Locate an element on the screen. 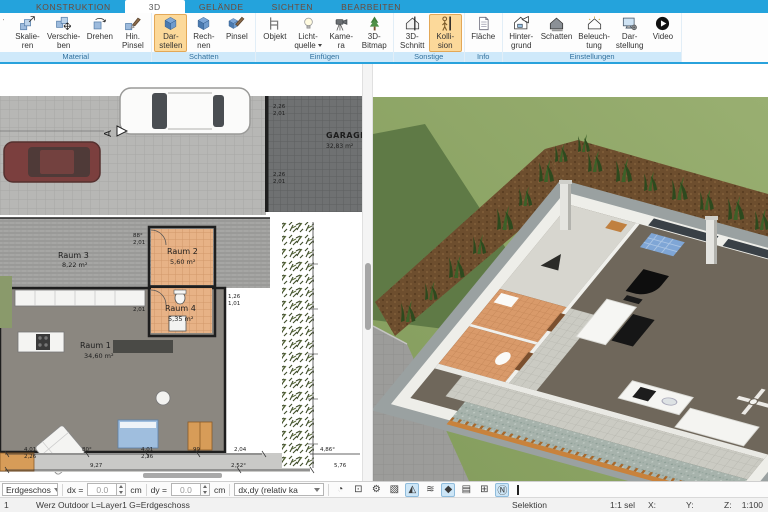 The width and height of the screenshot is (768, 512). group-label-sonstige: Sonstige is located at coordinates (428, 57).